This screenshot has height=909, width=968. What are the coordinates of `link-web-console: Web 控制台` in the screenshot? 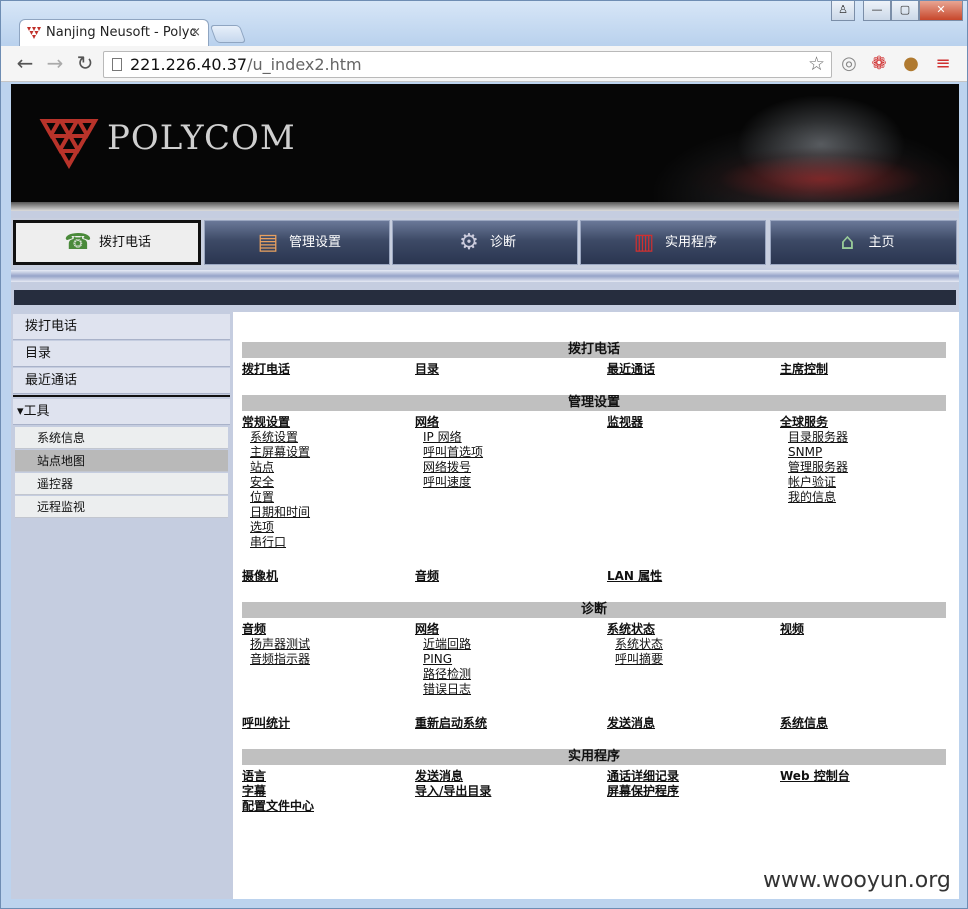 It's located at (815, 776).